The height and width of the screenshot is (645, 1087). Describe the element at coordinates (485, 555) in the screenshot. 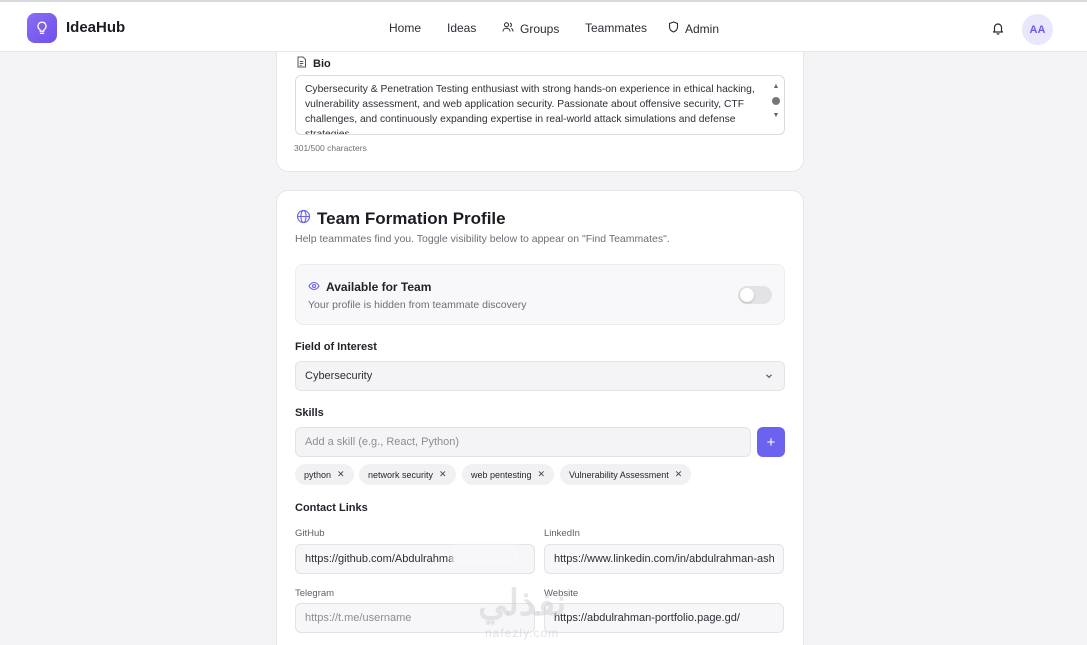

I see `redacted-blur` at that location.